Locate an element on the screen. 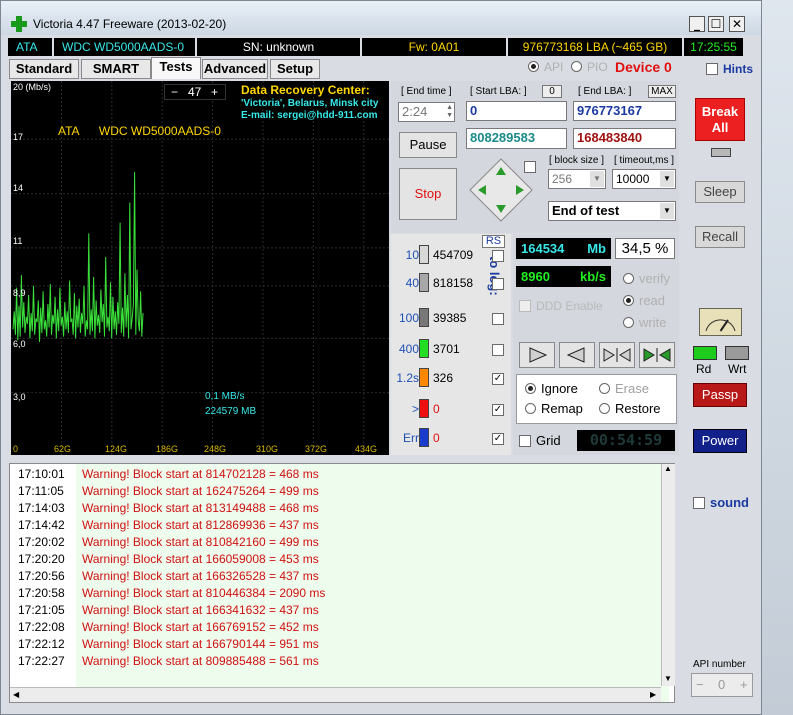  end-lba-max-button: MAX is located at coordinates (662, 91).